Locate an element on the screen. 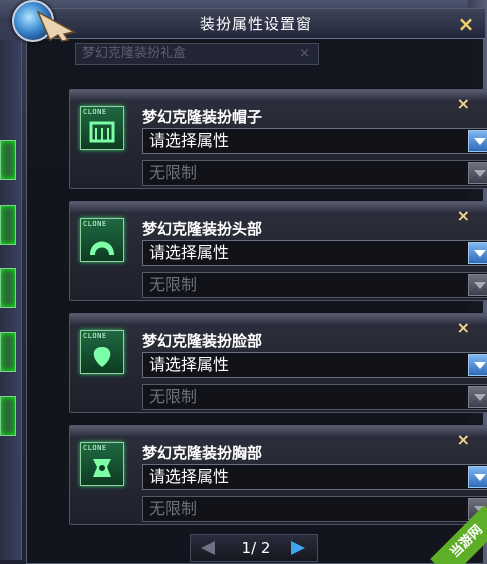  hat-glyph-icon is located at coordinates (102, 132).